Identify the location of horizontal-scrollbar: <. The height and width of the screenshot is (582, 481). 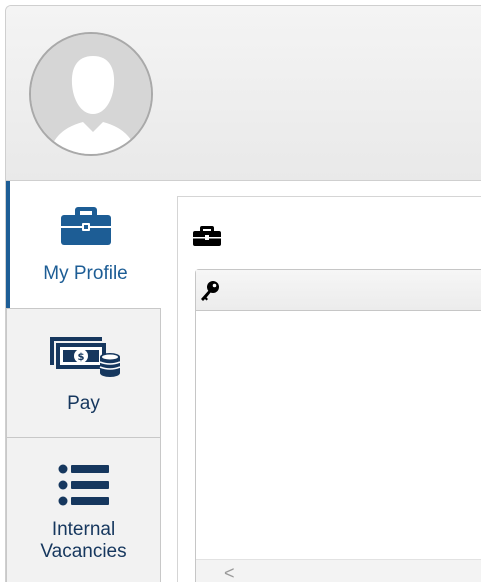
(338, 570).